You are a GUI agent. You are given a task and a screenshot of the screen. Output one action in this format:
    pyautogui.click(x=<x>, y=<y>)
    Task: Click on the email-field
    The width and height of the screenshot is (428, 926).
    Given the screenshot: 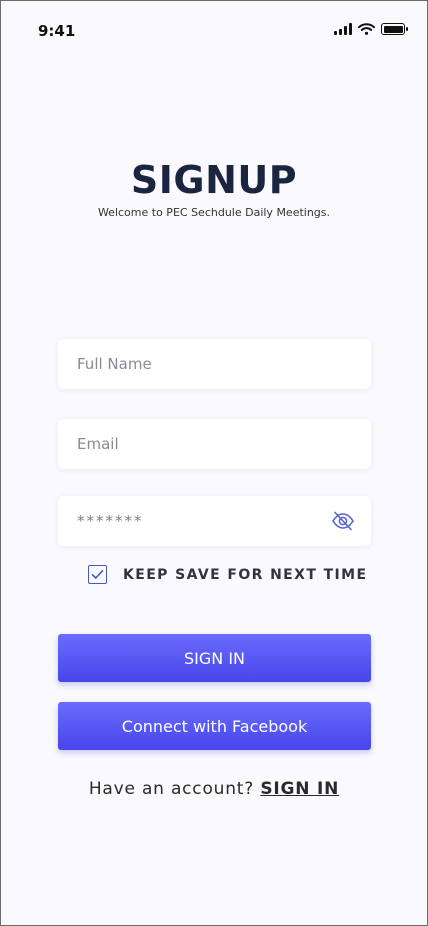 What is the action you would take?
    pyautogui.click(x=214, y=444)
    